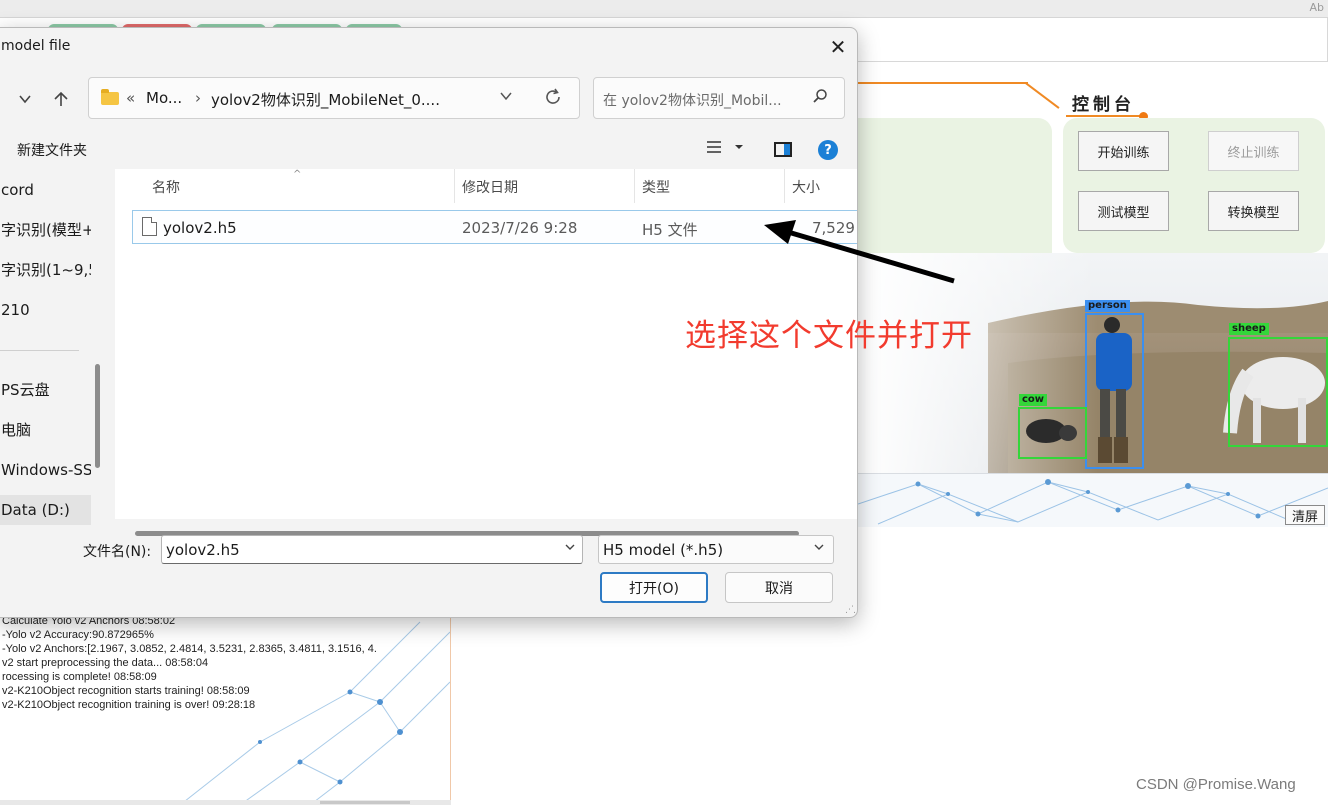 The image size is (1328, 805). What do you see at coordinates (25, 99) in the screenshot?
I see `recent-locations-chevron-icon` at bounding box center [25, 99].